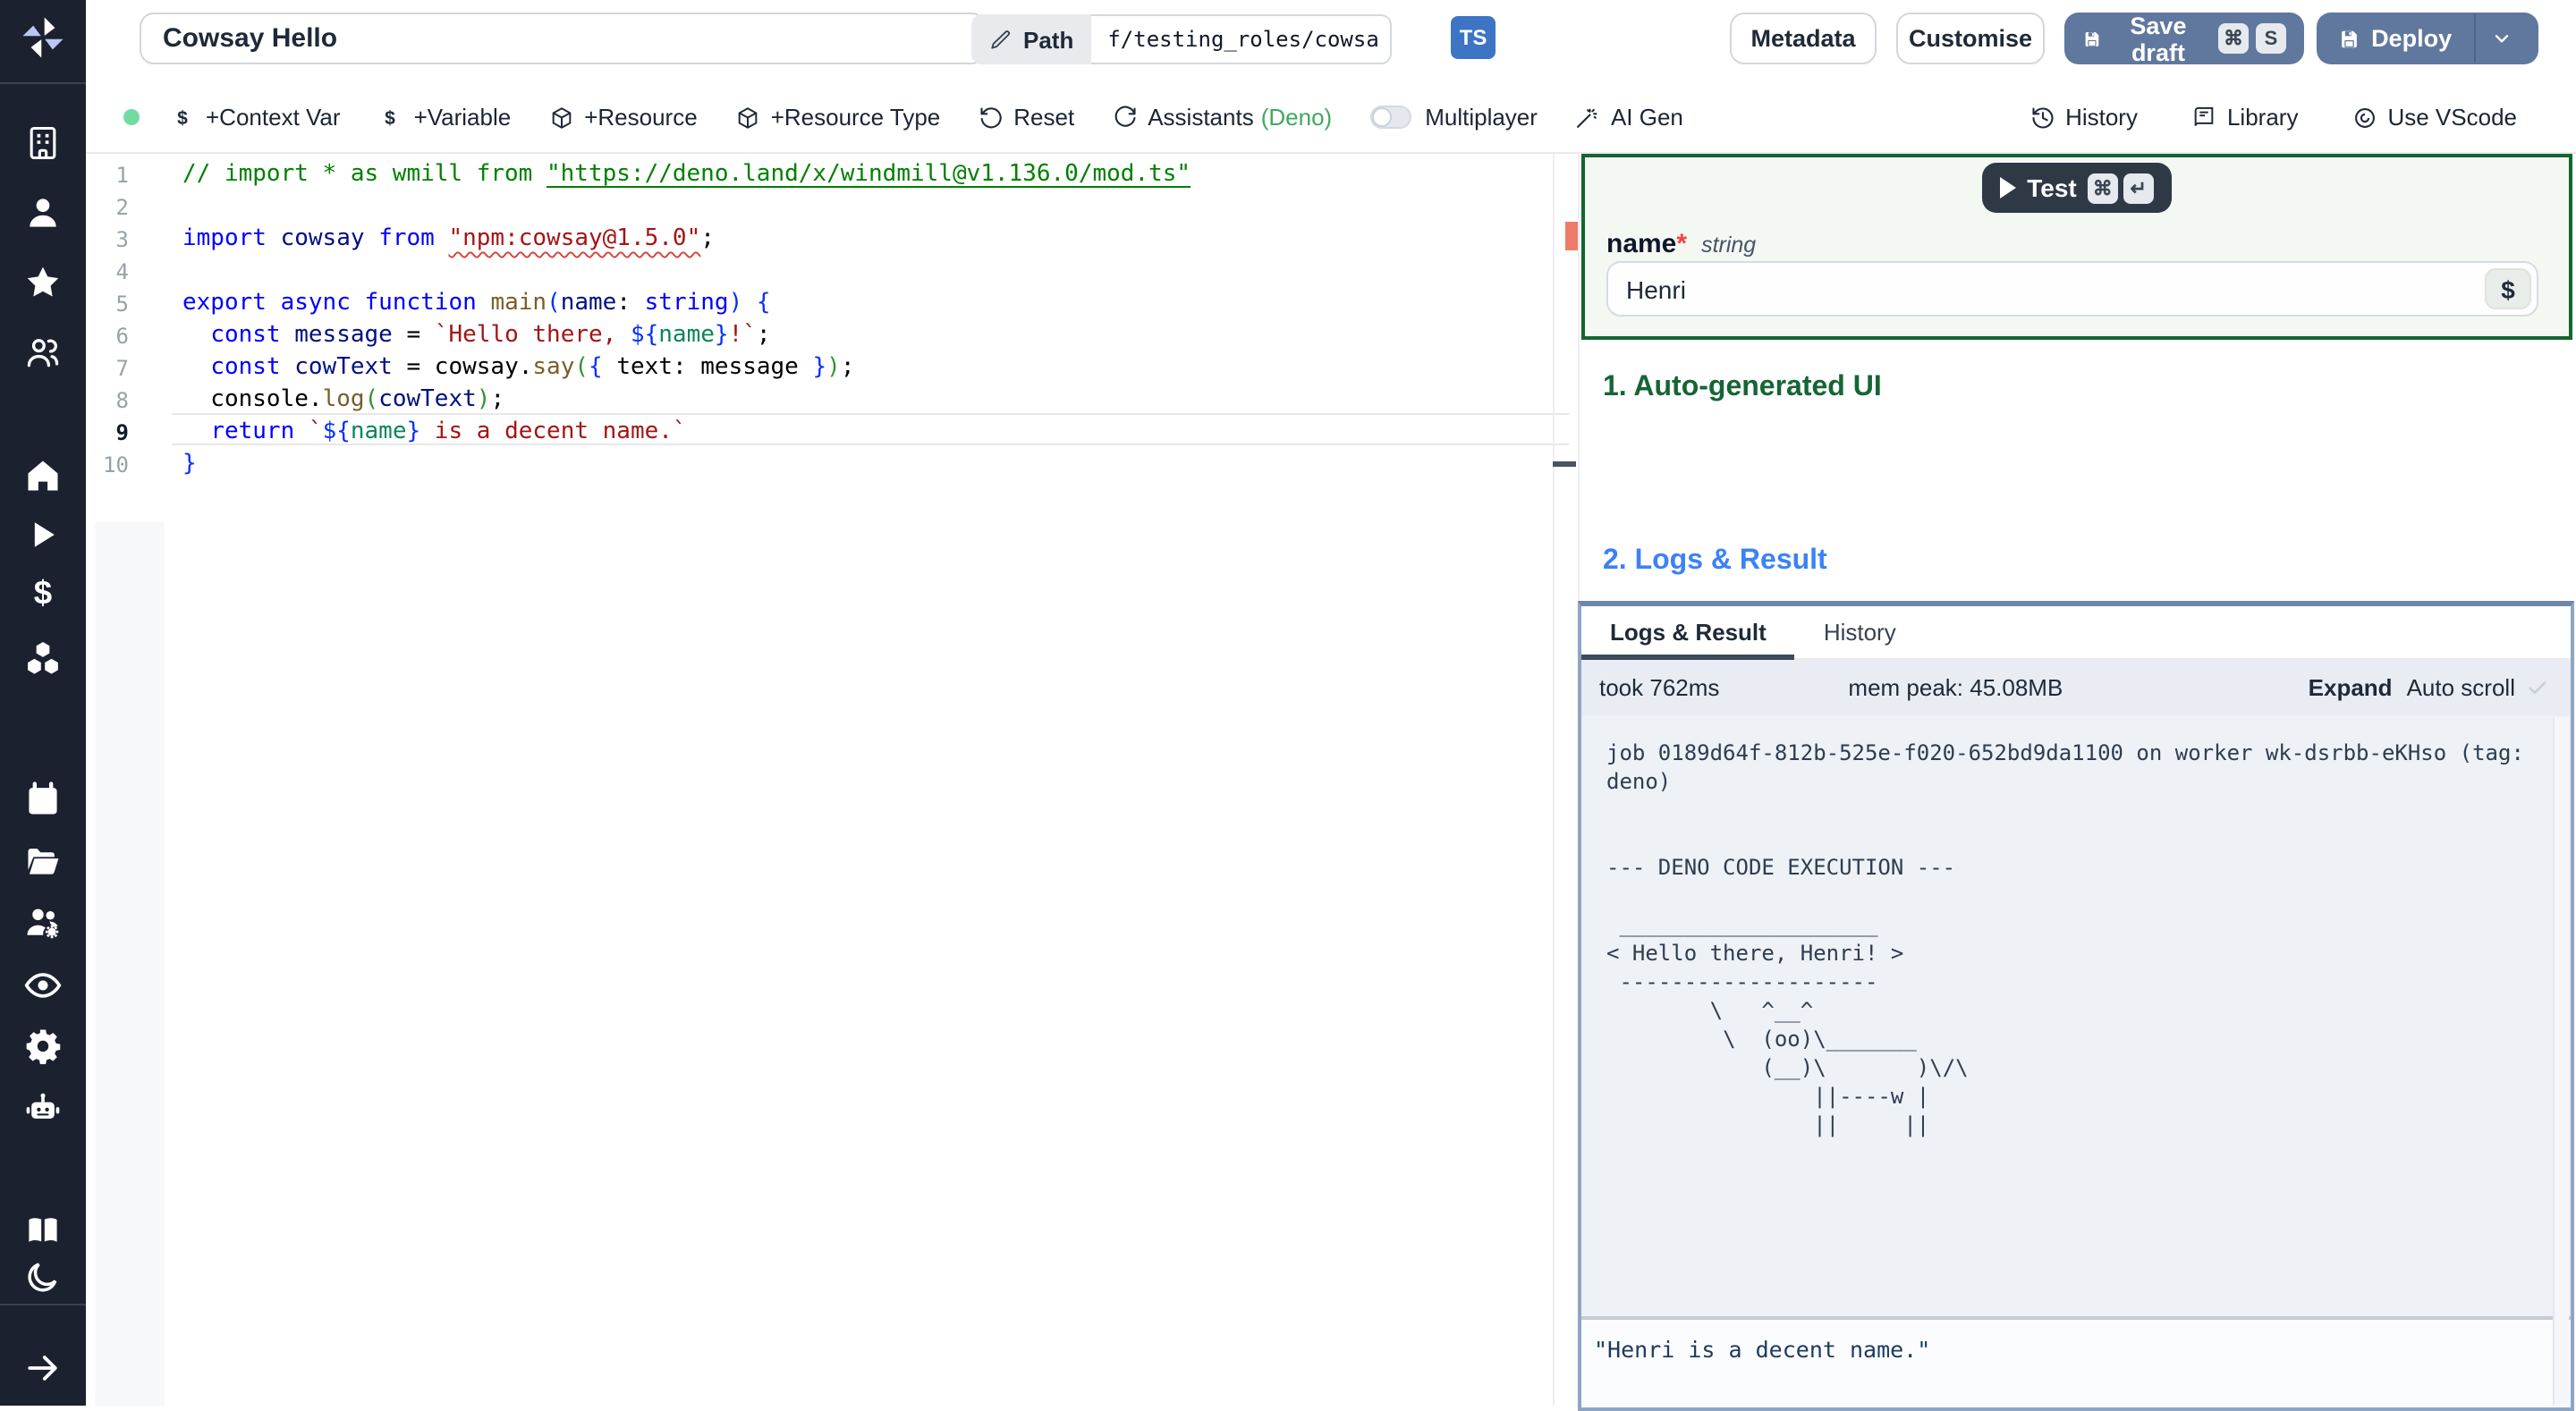  What do you see at coordinates (1564, 464) in the screenshot?
I see `cursor-position-marker` at bounding box center [1564, 464].